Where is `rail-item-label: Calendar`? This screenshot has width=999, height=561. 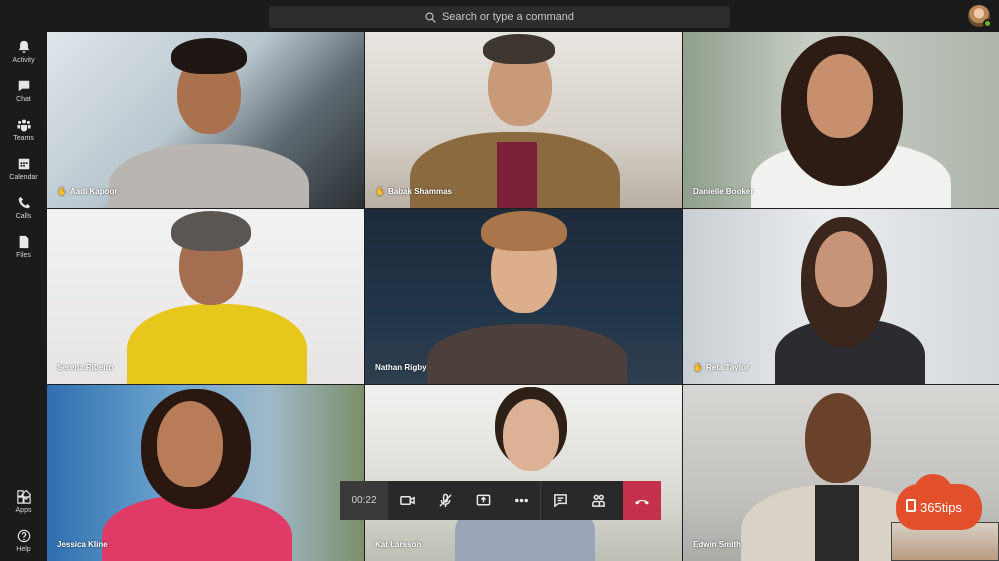
rail-item-label: Calendar is located at coordinates (23, 177).